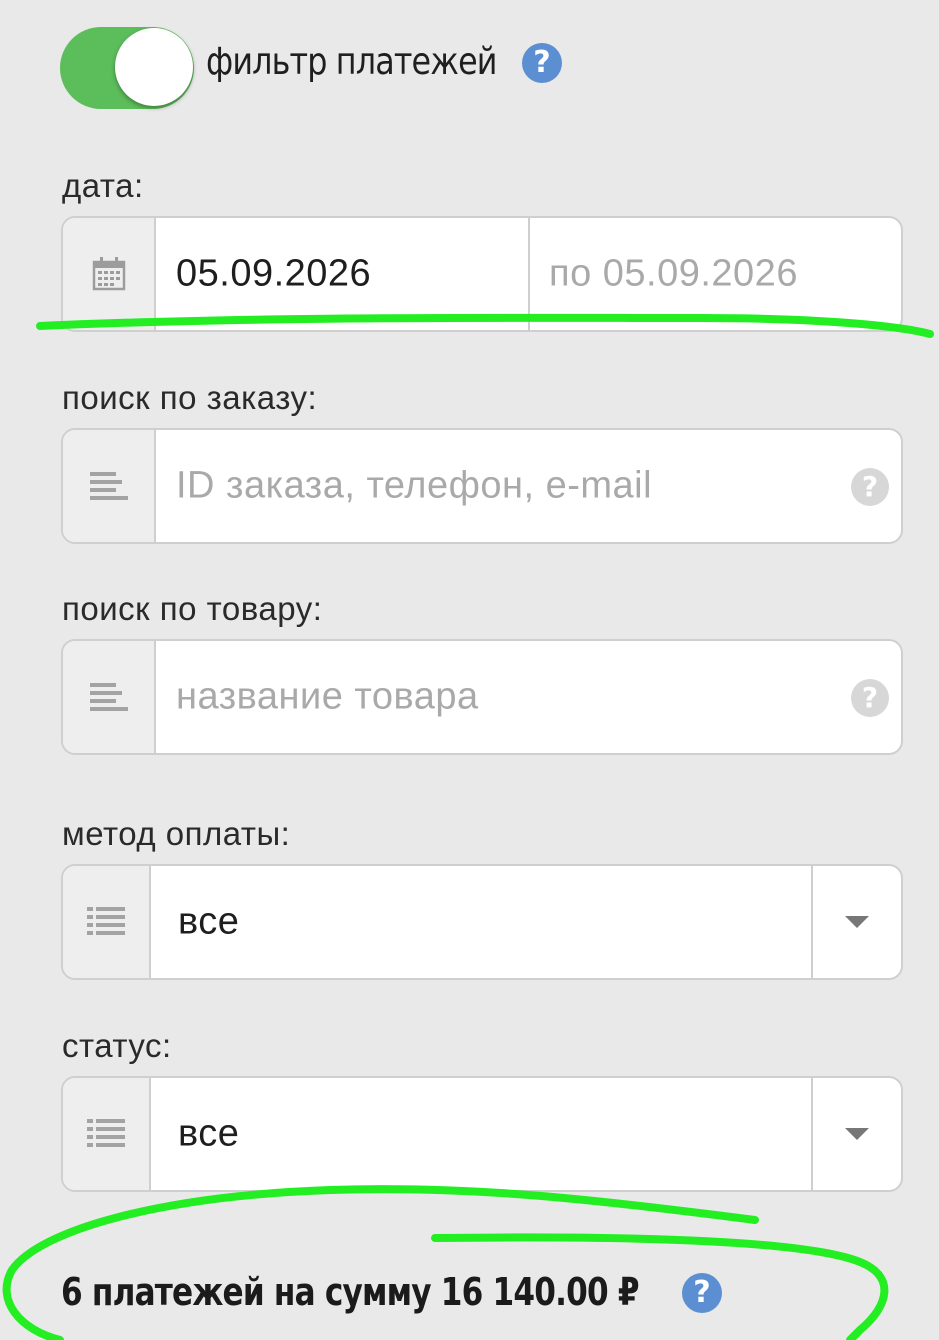 The image size is (939, 1340). I want to click on date-range-field: 05.09.2026 по 05.09.2026, so click(482, 274).